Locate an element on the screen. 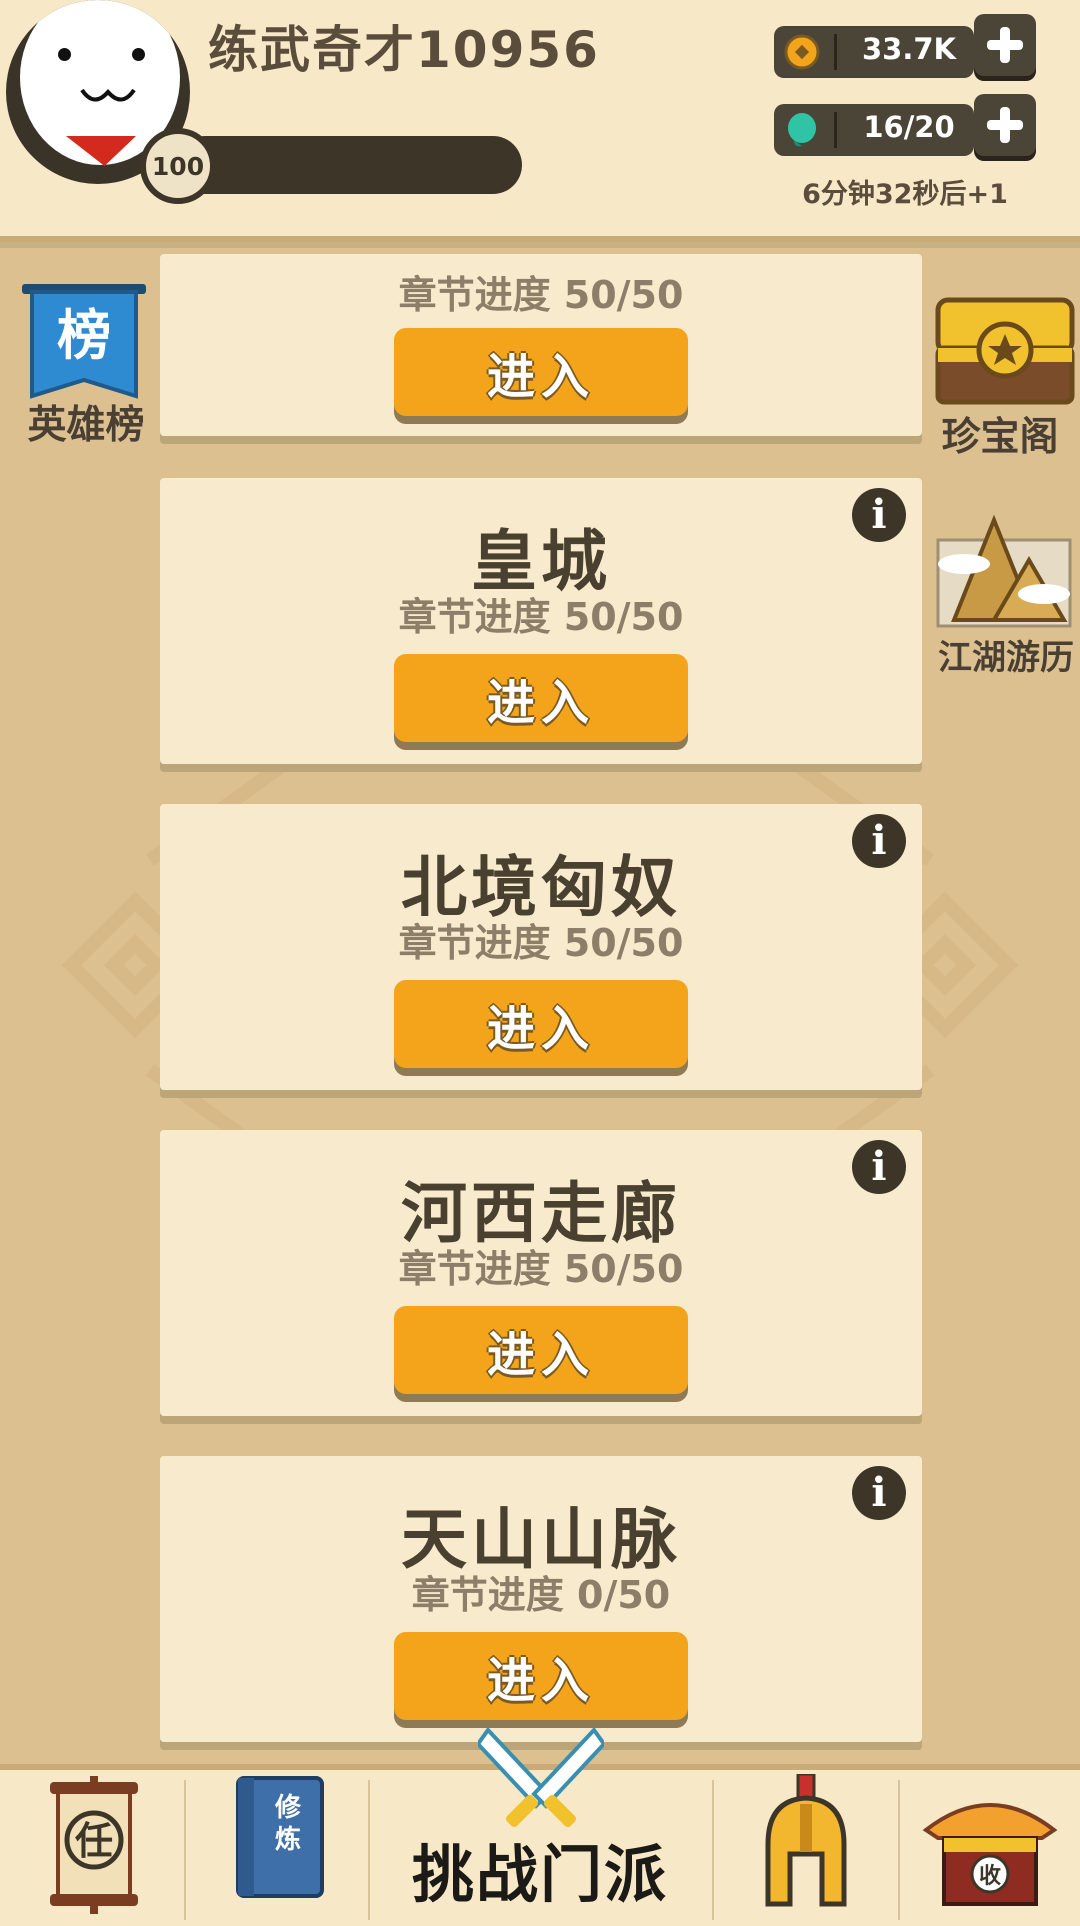  crossed-swords-icon is located at coordinates (541, 1777).